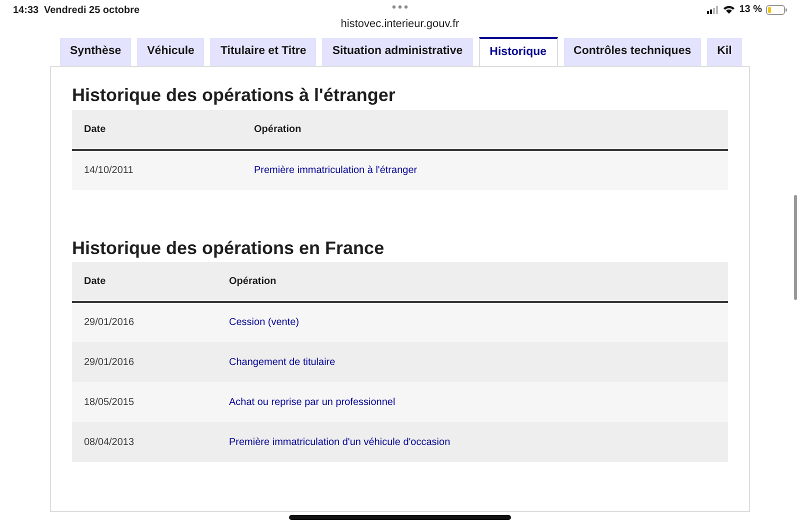 The height and width of the screenshot is (525, 800). What do you see at coordinates (724, 52) in the screenshot?
I see `tab: Kil` at bounding box center [724, 52].